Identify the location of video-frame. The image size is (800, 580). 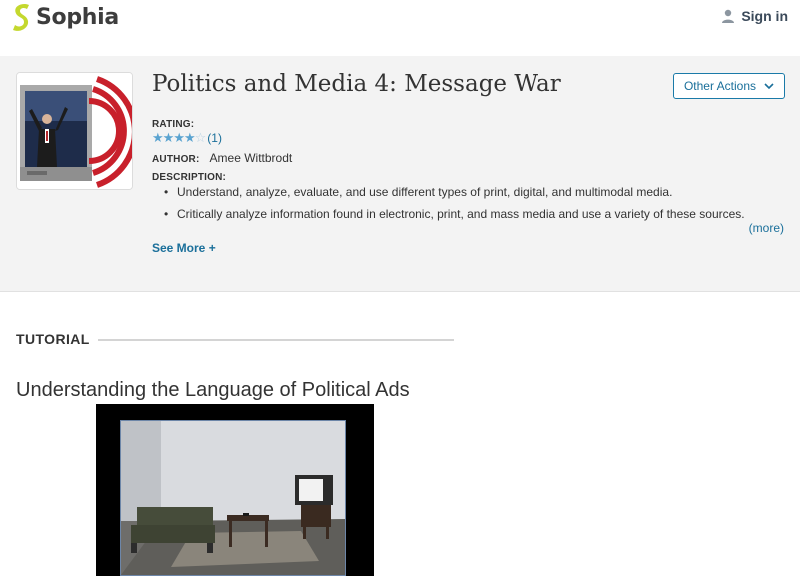
(233, 498).